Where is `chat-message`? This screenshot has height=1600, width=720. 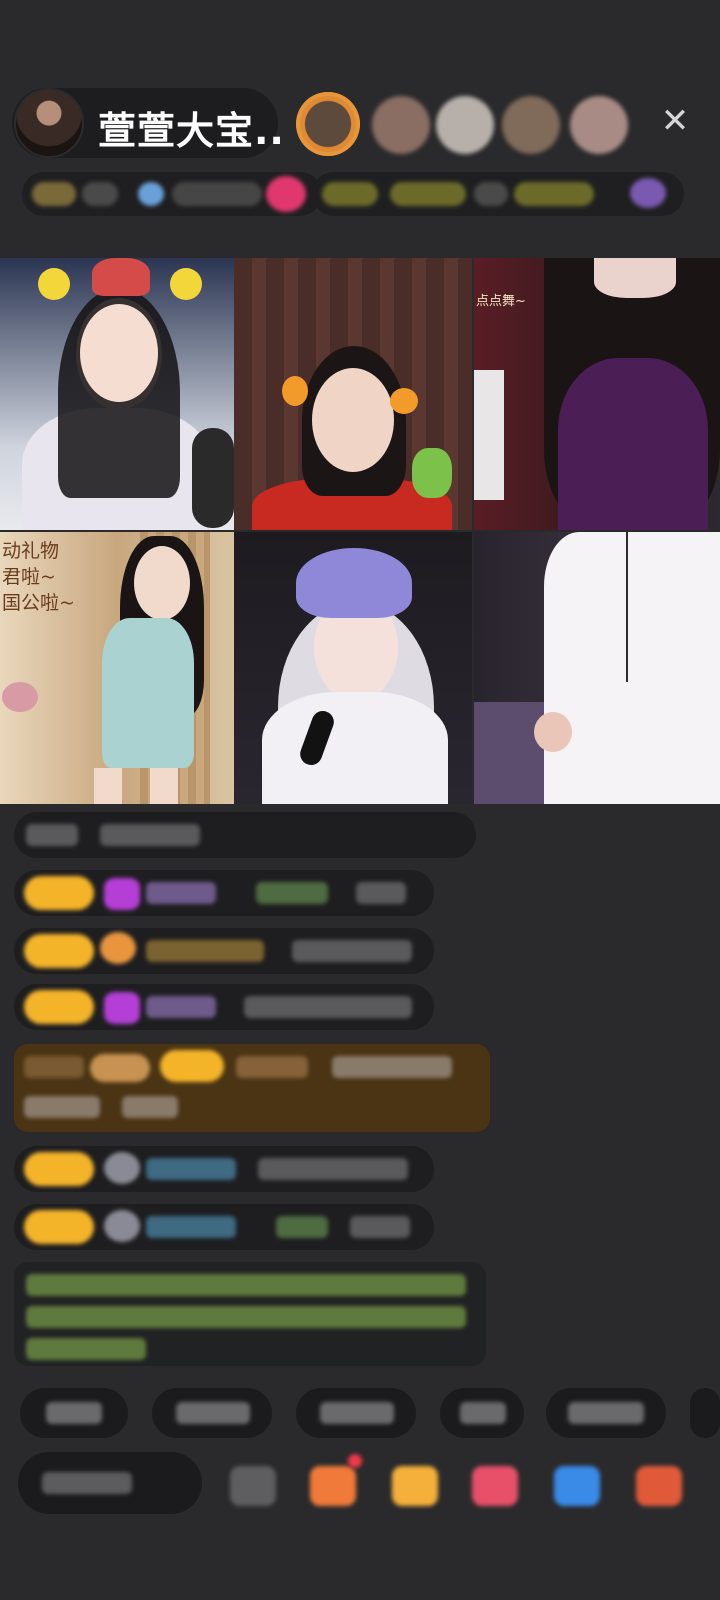 chat-message is located at coordinates (245, 835).